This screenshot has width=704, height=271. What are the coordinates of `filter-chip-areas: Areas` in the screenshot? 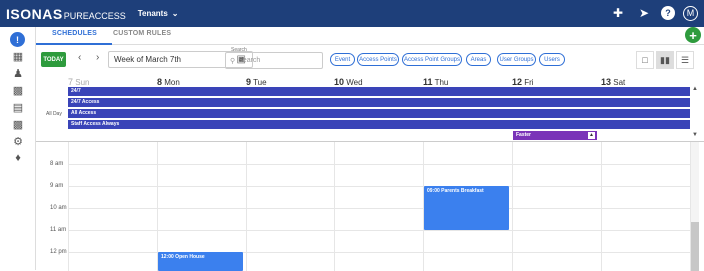 It's located at (478, 59).